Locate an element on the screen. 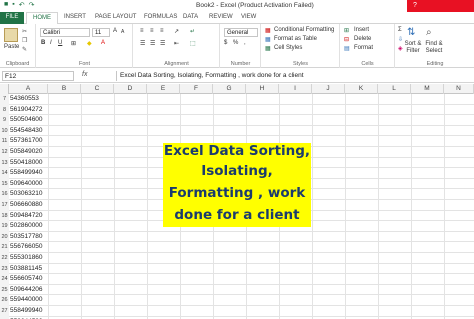 The width and height of the screenshot is (474, 319). row-number: 13 is located at coordinates (4, 163).